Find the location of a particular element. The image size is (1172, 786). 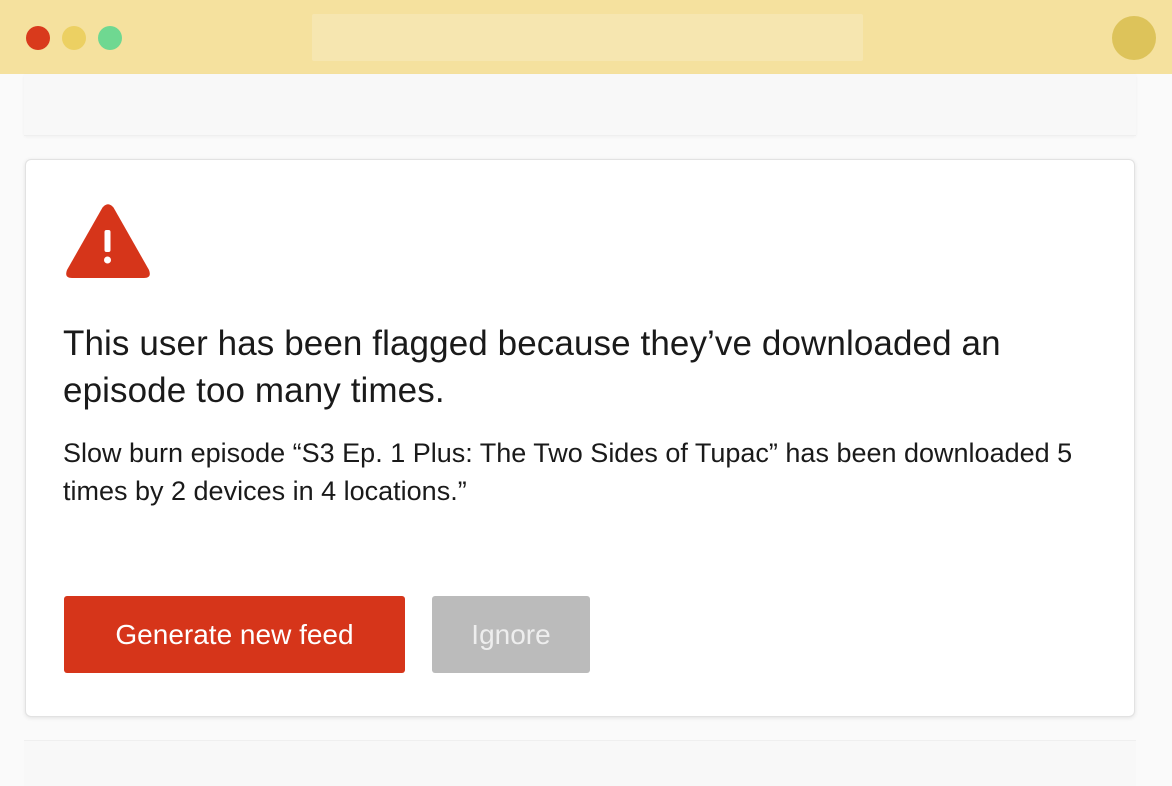

warning-triangle-icon is located at coordinates (108, 241).